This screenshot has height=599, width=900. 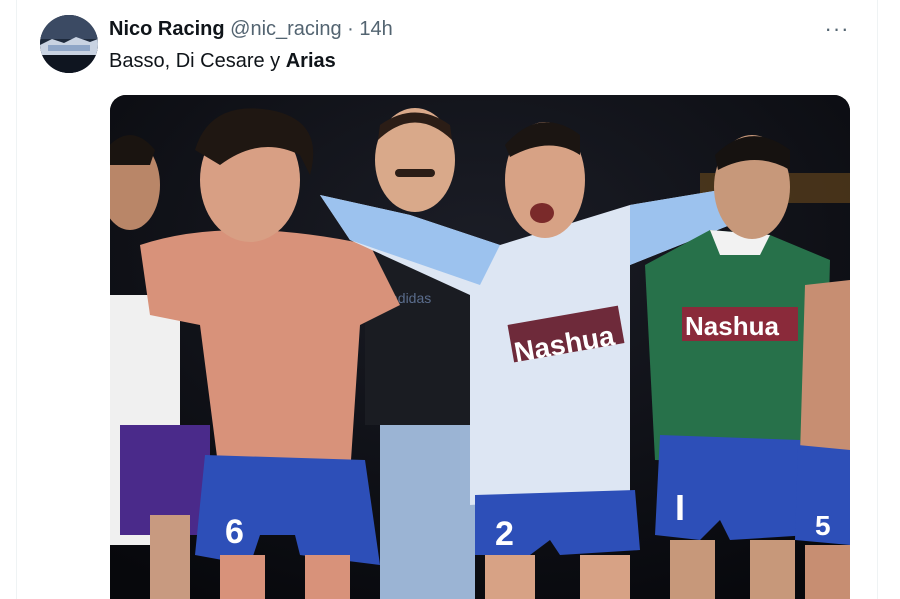 What do you see at coordinates (732, 326) in the screenshot?
I see `sponsor-text-right: Nashua` at bounding box center [732, 326].